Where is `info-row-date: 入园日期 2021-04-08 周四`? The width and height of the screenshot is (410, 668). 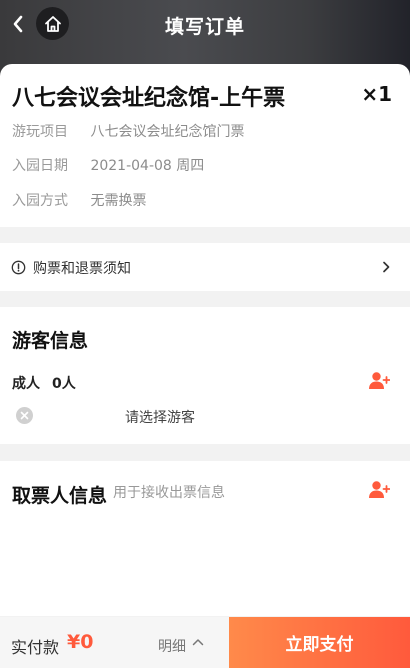 info-row-date: 入园日期 2021-04-08 周四 is located at coordinates (108, 165).